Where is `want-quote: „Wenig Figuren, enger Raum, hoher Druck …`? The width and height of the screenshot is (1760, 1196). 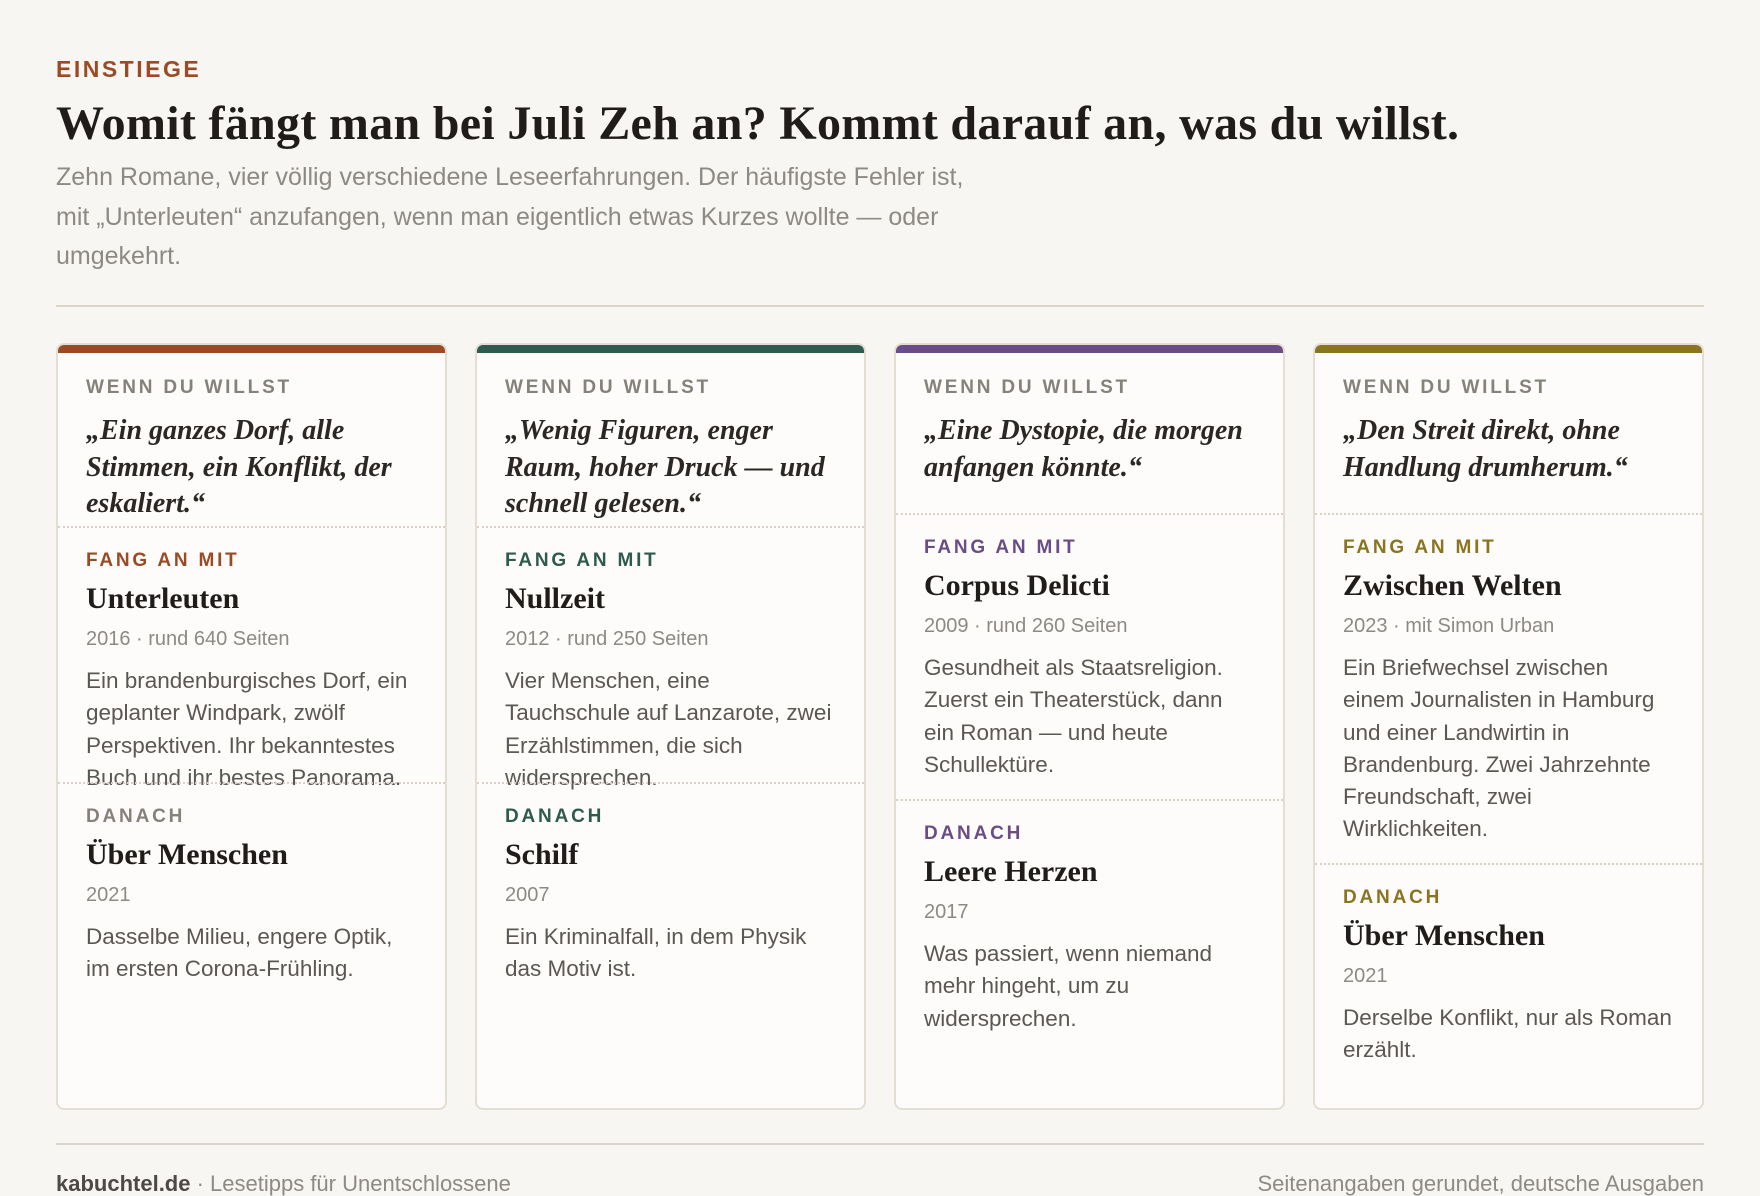
want-quote: „Wenig Figuren, enger Raum, hoher Druck … is located at coordinates (665, 467).